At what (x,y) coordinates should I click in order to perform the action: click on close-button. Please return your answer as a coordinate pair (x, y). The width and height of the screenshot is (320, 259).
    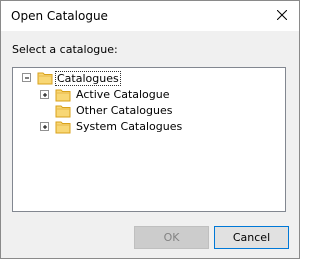
    Looking at the image, I should click on (282, 16).